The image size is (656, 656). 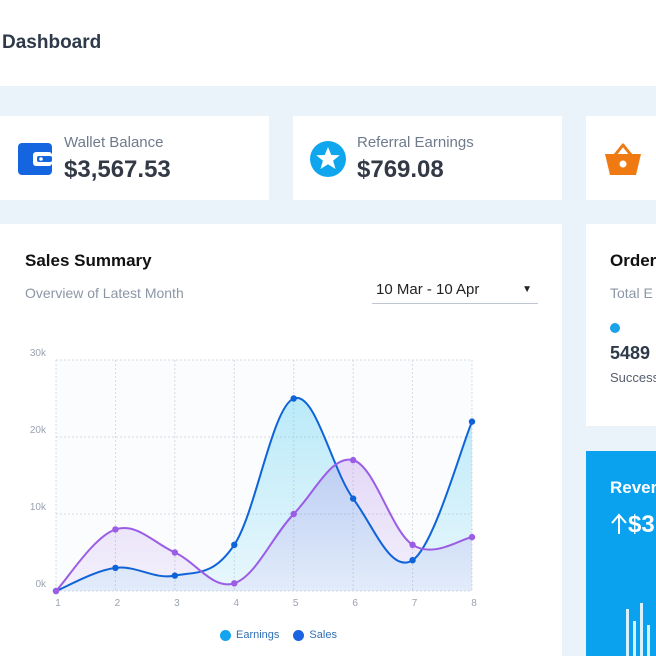 I want to click on x-tick-label: 2, so click(x=118, y=603).